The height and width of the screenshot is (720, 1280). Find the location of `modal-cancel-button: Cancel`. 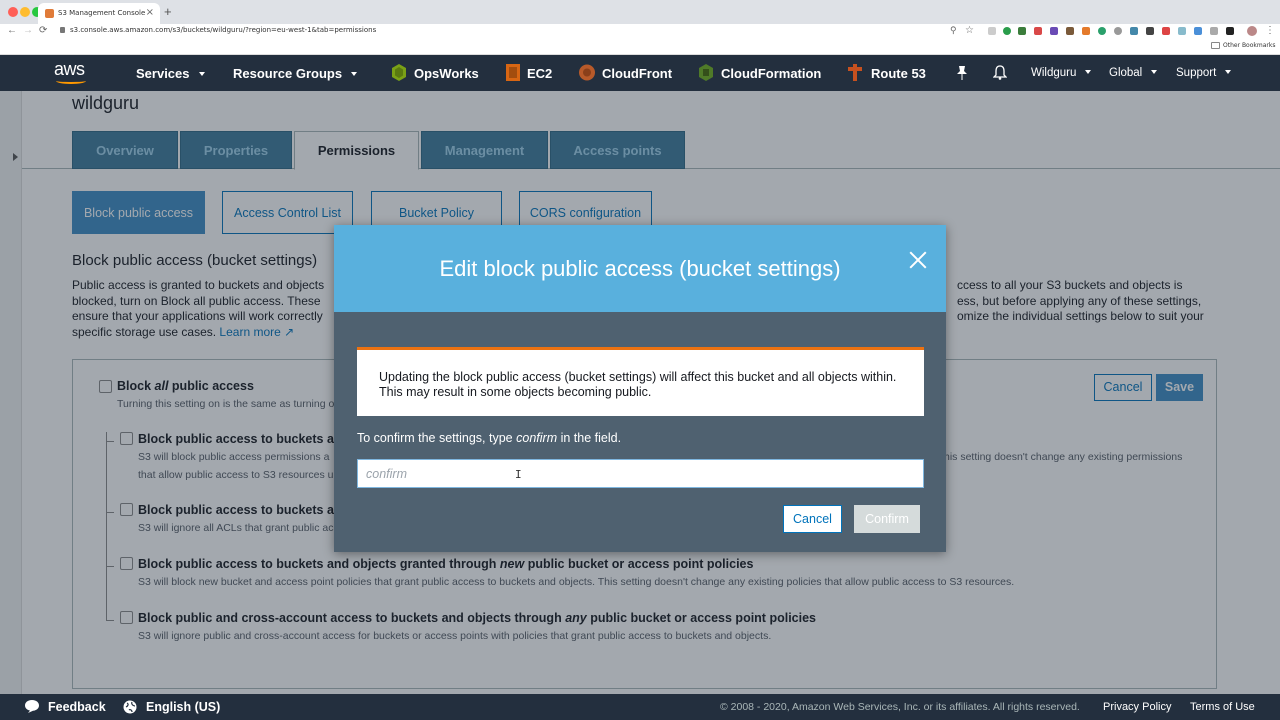

modal-cancel-button: Cancel is located at coordinates (812, 519).